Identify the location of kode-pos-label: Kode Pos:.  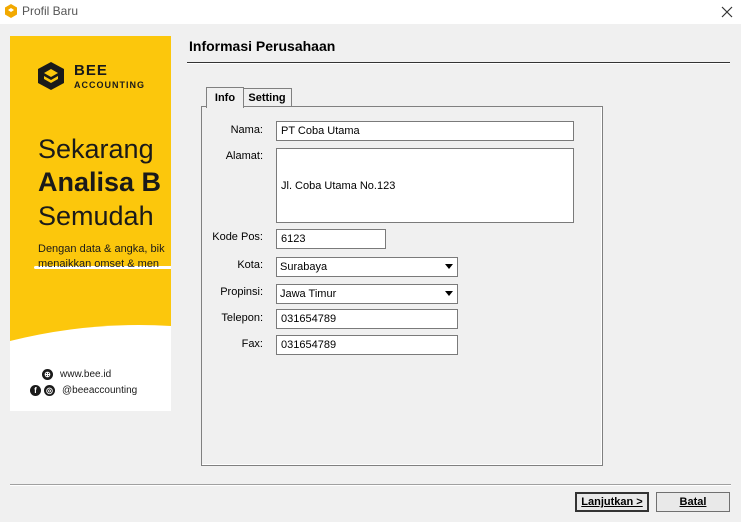
(237, 237).